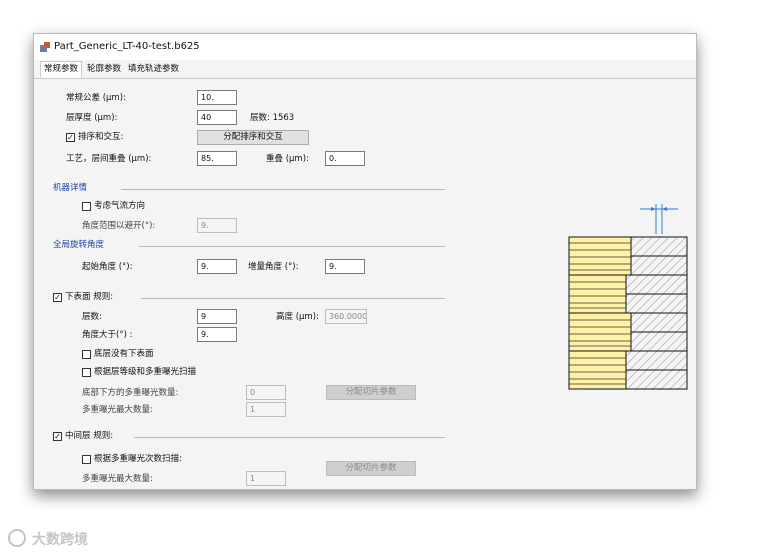  What do you see at coordinates (57, 436) in the screenshot?
I see `middle-layer-checkbox: ✓` at bounding box center [57, 436].